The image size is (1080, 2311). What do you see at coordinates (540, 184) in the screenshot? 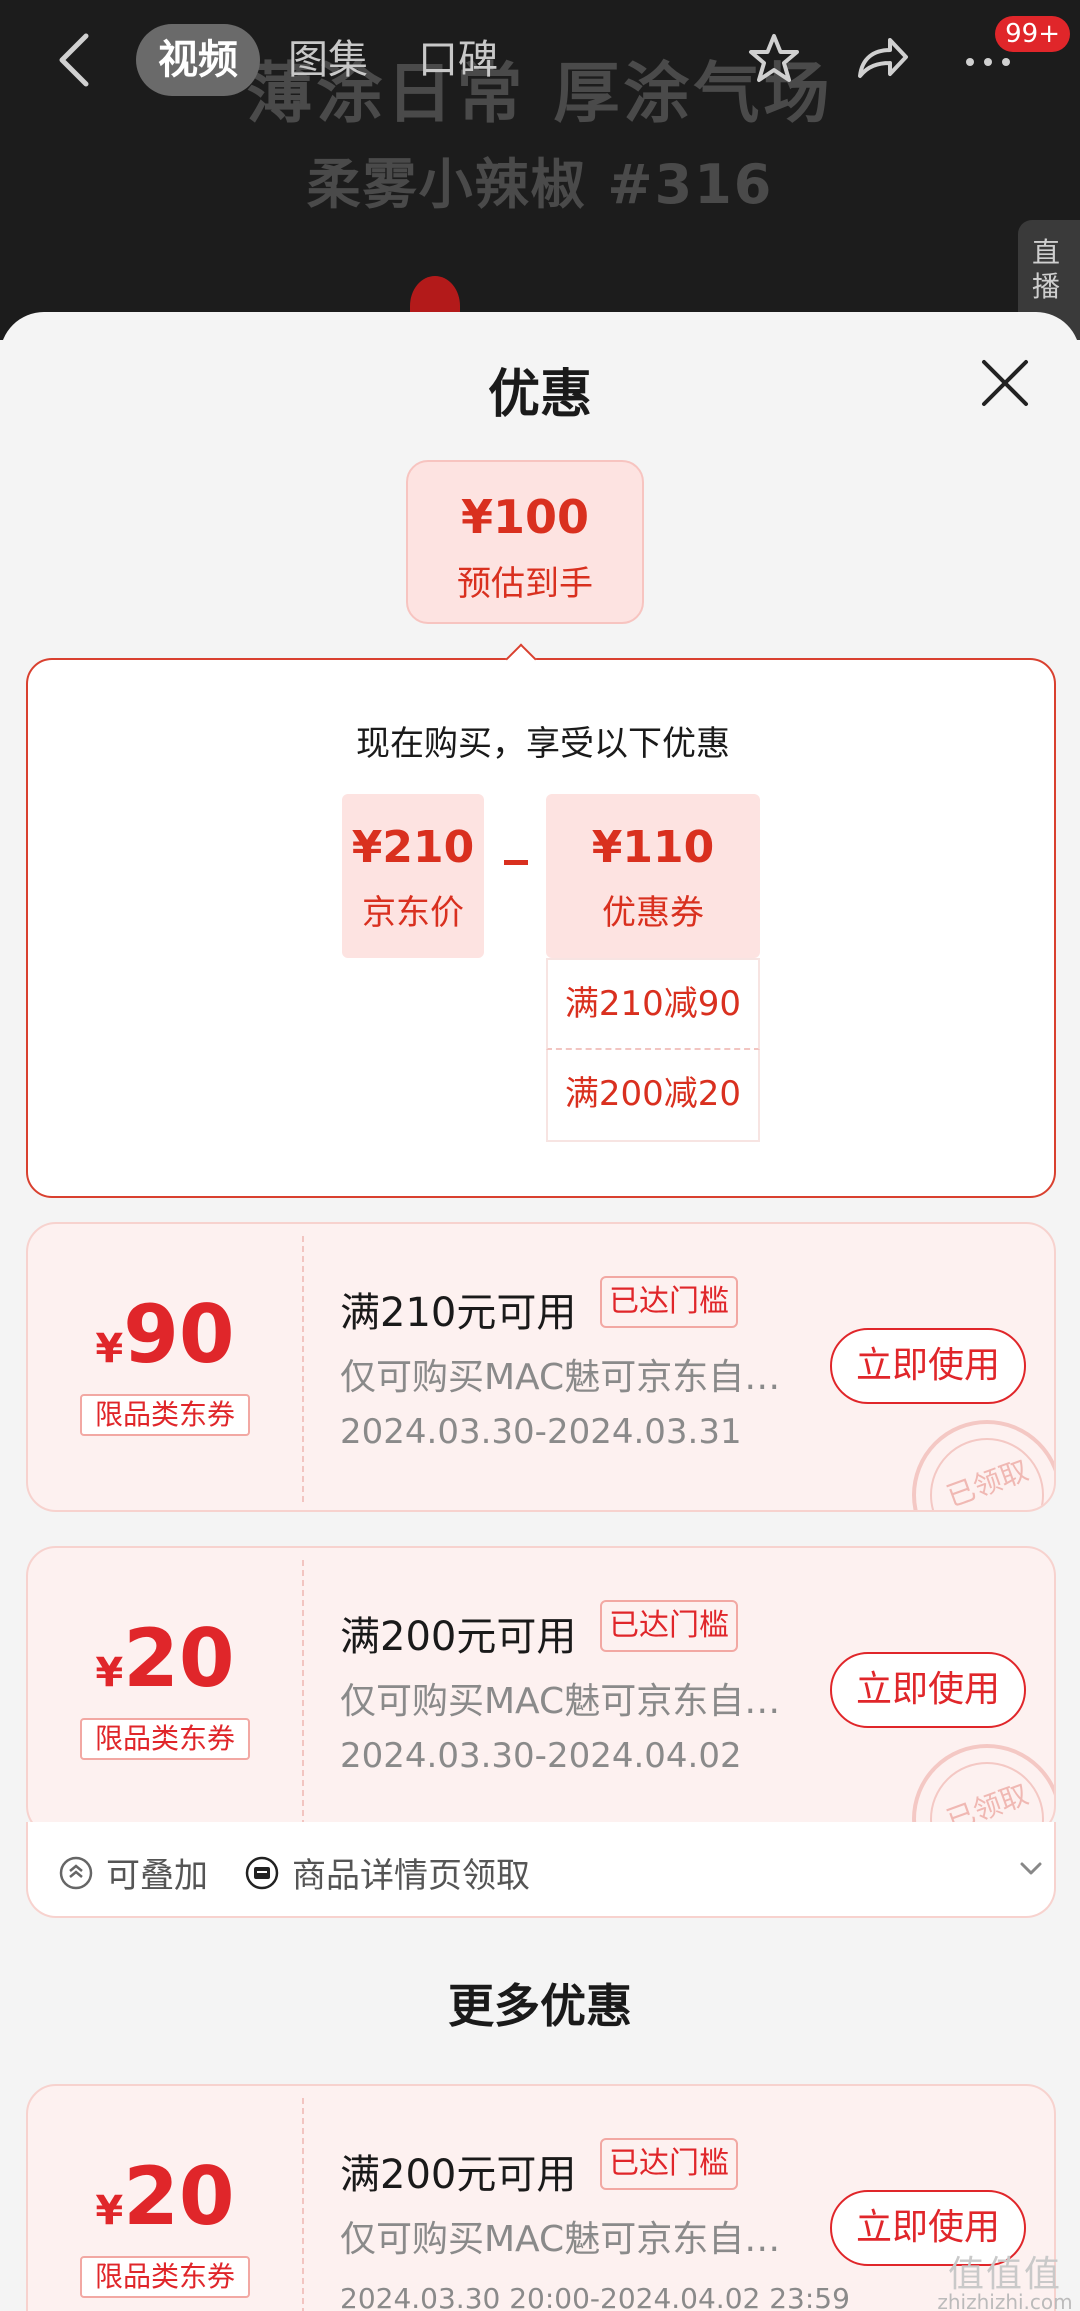
I see `video-title-line2: 柔雾小辣椒 #316` at bounding box center [540, 184].